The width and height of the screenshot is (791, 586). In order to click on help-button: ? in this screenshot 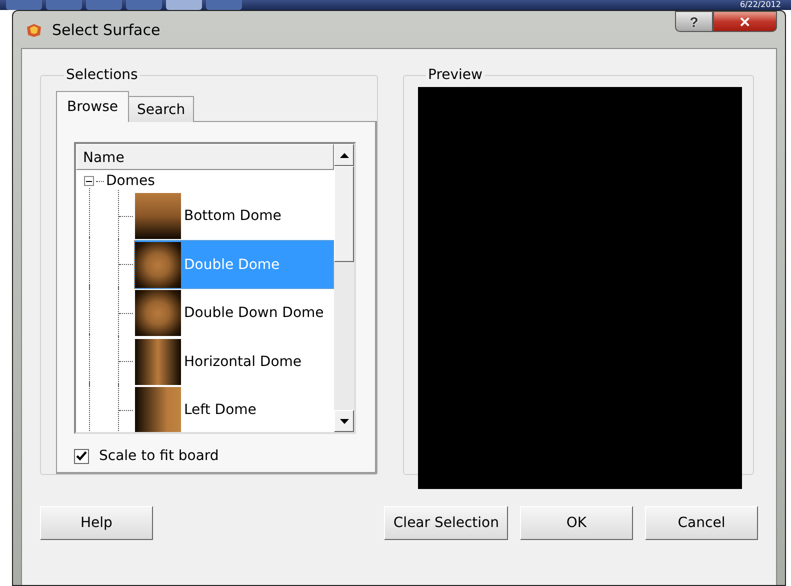, I will do `click(694, 21)`.